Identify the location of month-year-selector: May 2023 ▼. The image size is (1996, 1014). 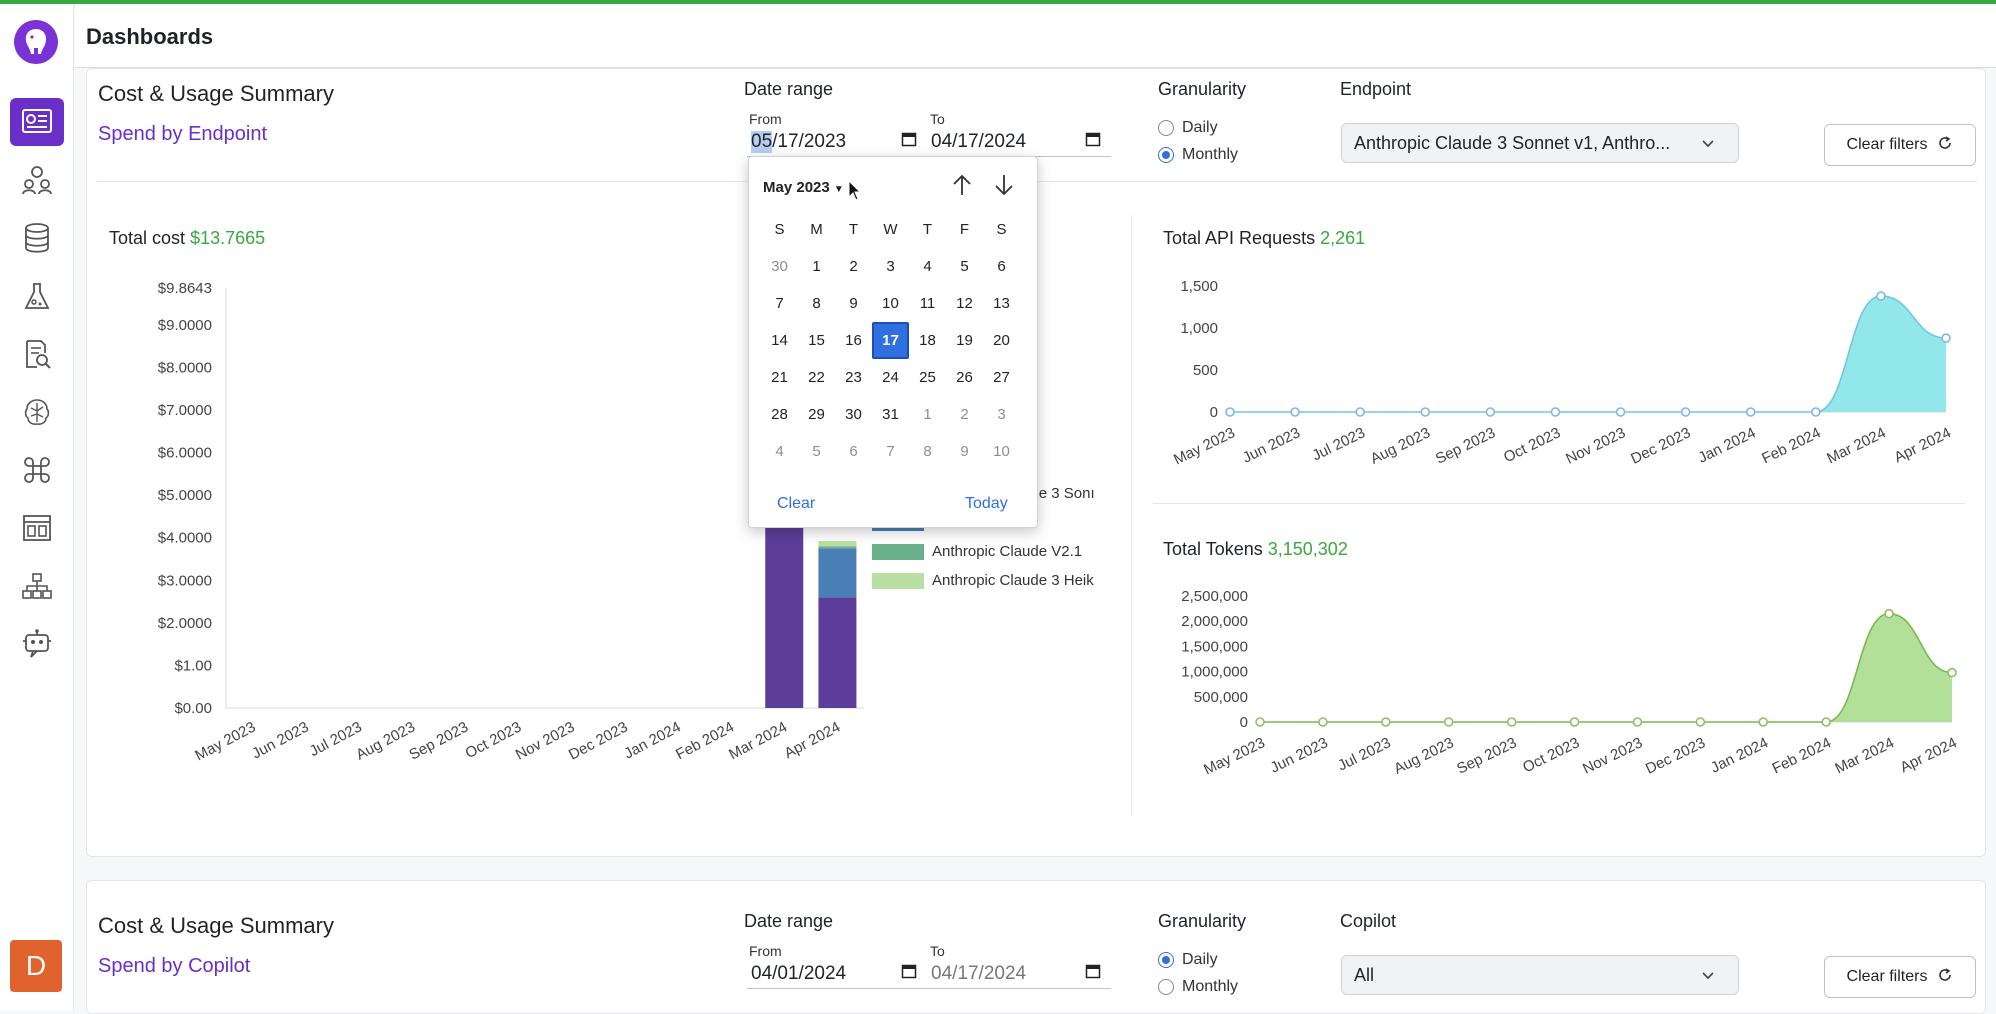
(803, 187).